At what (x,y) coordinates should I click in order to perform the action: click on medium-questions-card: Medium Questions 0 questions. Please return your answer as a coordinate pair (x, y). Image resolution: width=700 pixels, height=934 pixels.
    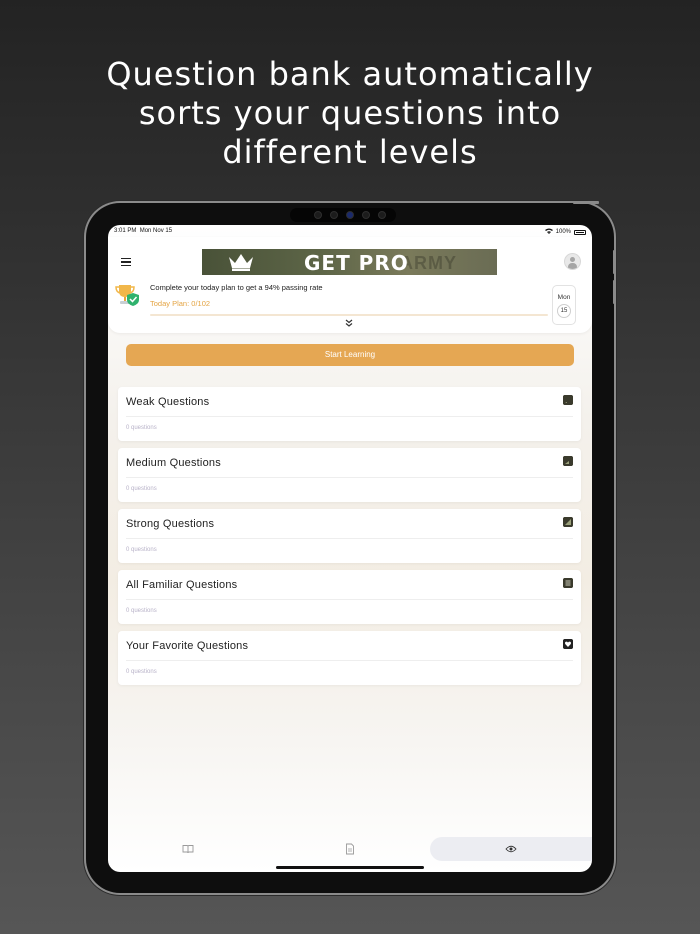
    Looking at the image, I should click on (349, 475).